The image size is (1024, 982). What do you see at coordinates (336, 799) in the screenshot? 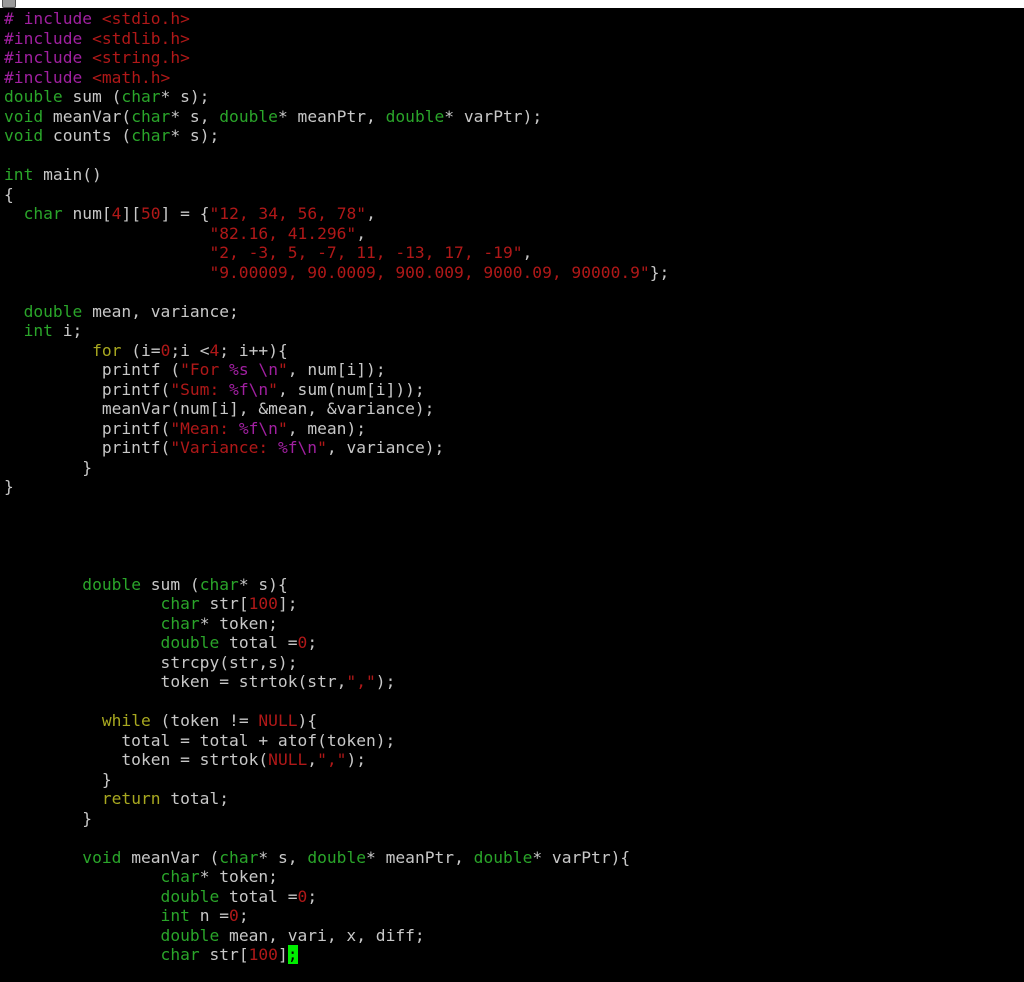
I see `code-line: return total;` at bounding box center [336, 799].